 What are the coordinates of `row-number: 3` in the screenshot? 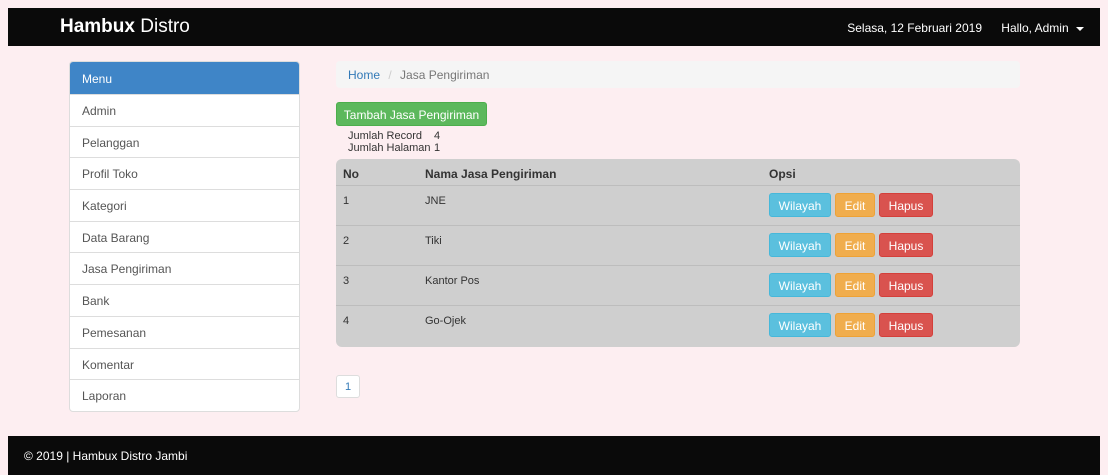 It's located at (346, 281).